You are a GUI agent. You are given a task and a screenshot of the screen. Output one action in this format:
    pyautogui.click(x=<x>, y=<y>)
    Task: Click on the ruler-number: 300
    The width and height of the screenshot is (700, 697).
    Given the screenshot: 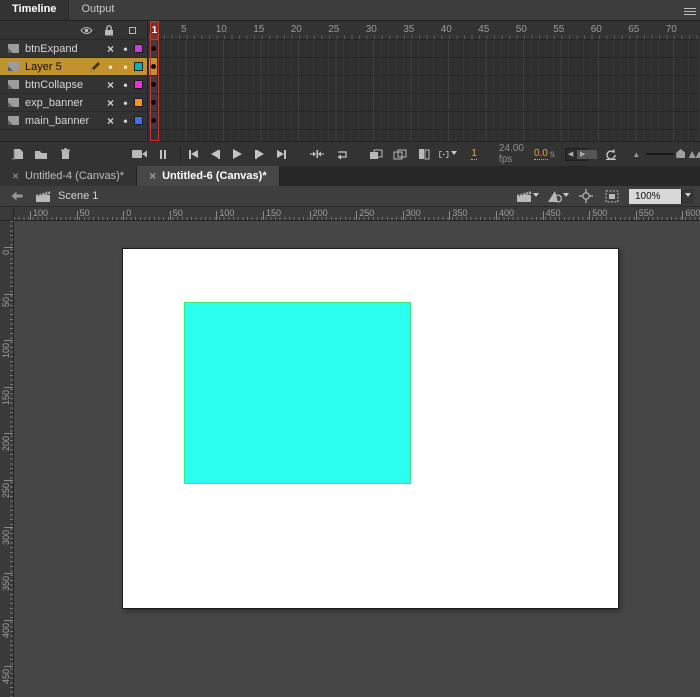 What is the action you would take?
    pyautogui.click(x=6, y=537)
    